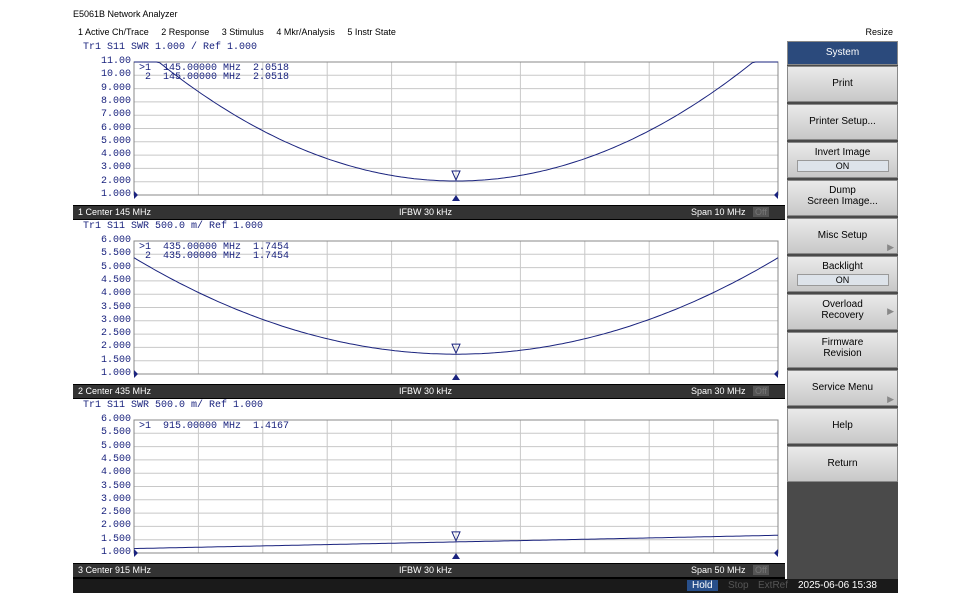  What do you see at coordinates (837, 585) in the screenshot?
I see `datetime: 2025-06-06 15:38` at bounding box center [837, 585].